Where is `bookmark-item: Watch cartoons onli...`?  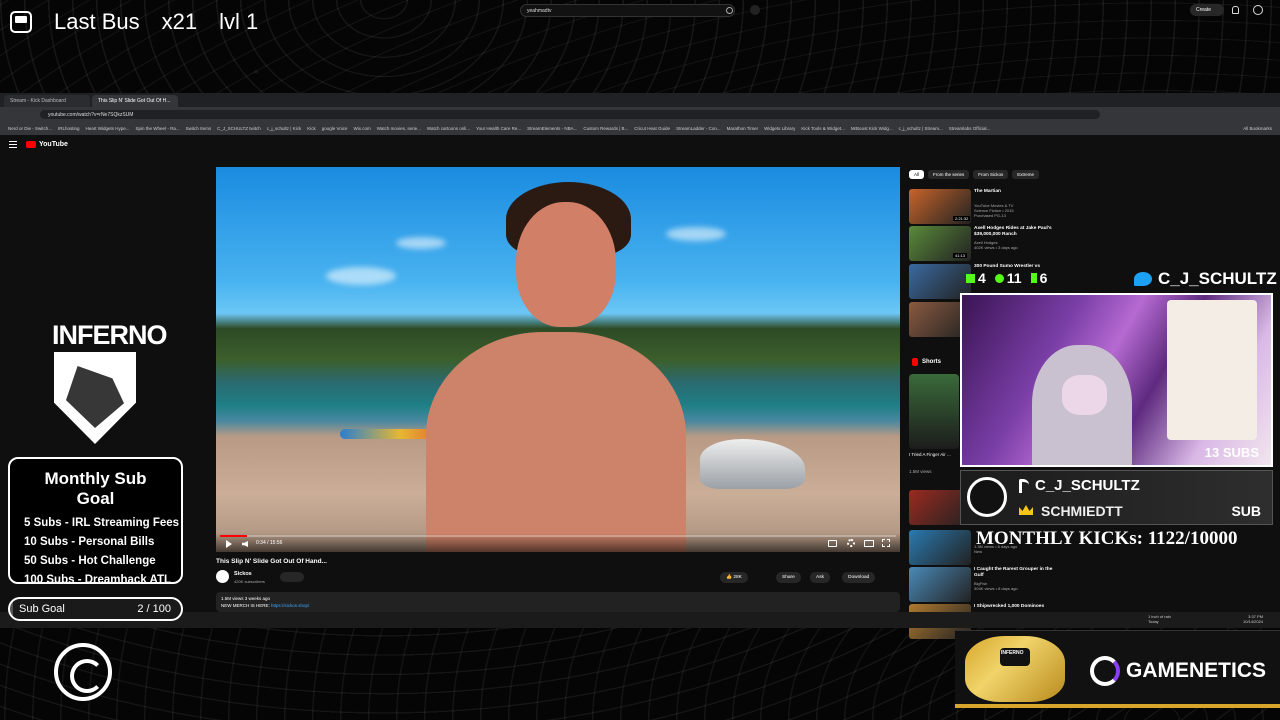 bookmark-item: Watch cartoons onli... is located at coordinates (448, 128).